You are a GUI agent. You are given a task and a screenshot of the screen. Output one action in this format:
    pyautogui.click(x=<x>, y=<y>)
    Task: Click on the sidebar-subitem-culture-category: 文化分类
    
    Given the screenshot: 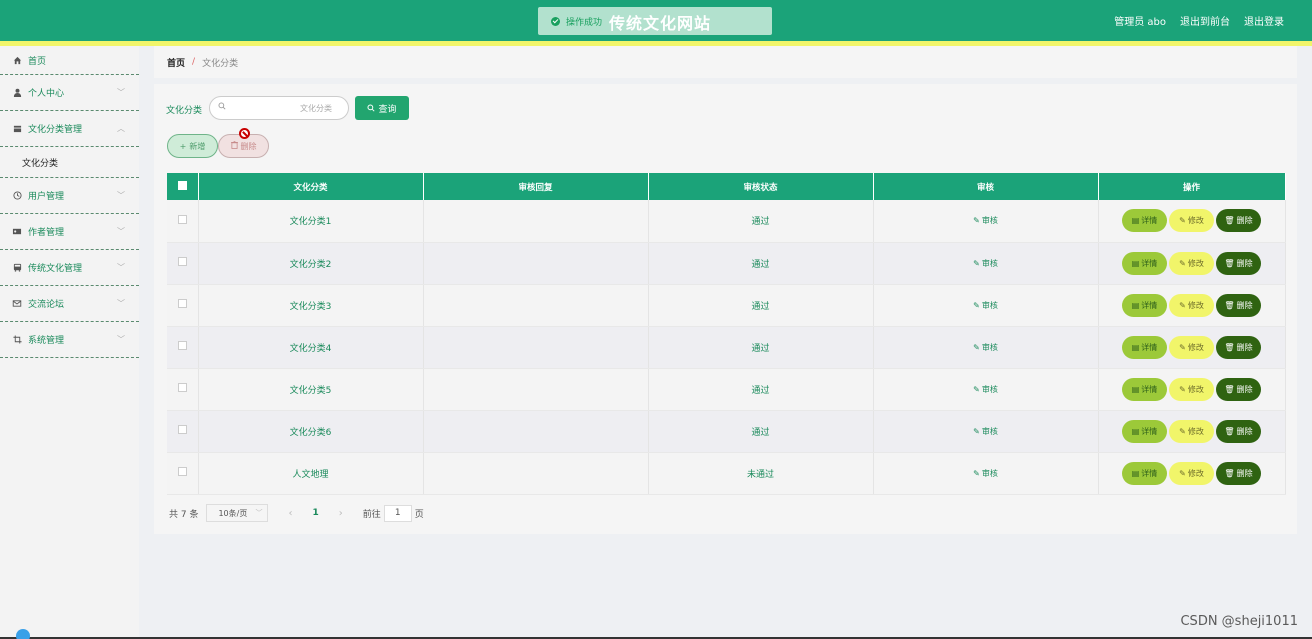 What is the action you would take?
    pyautogui.click(x=69, y=162)
    